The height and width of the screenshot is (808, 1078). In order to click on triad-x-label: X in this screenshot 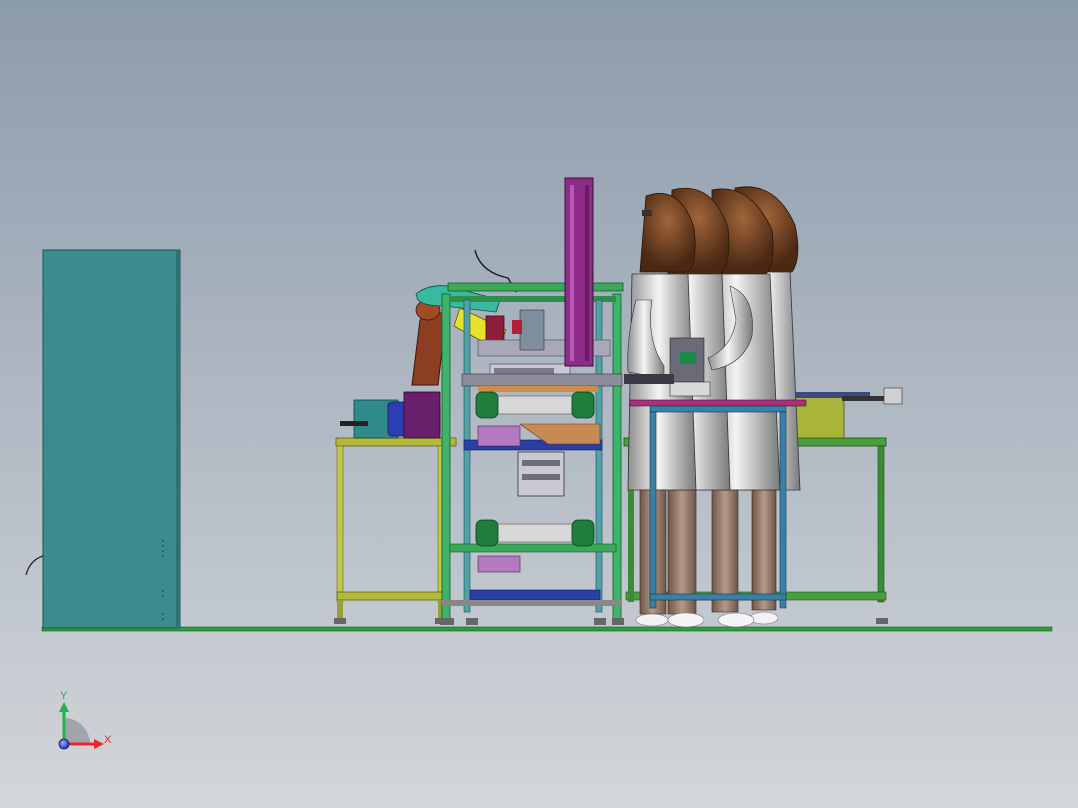, I will do `click(108, 740)`.